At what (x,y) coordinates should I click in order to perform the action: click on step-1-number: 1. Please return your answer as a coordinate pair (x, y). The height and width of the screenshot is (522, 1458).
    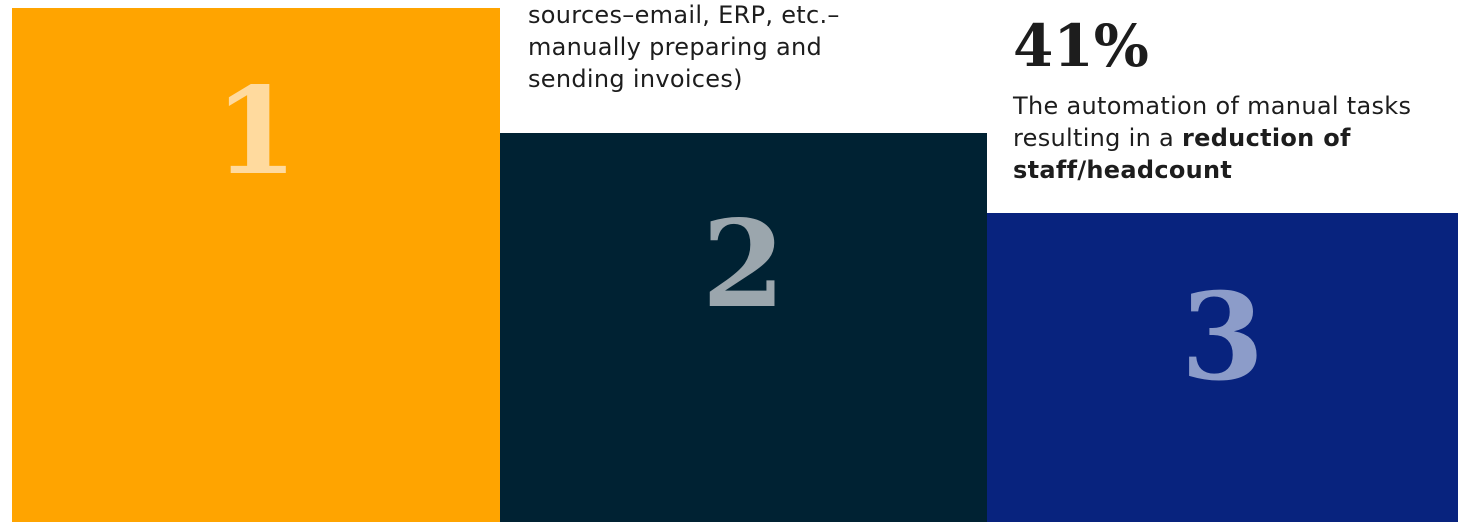
    Looking at the image, I should click on (256, 131).